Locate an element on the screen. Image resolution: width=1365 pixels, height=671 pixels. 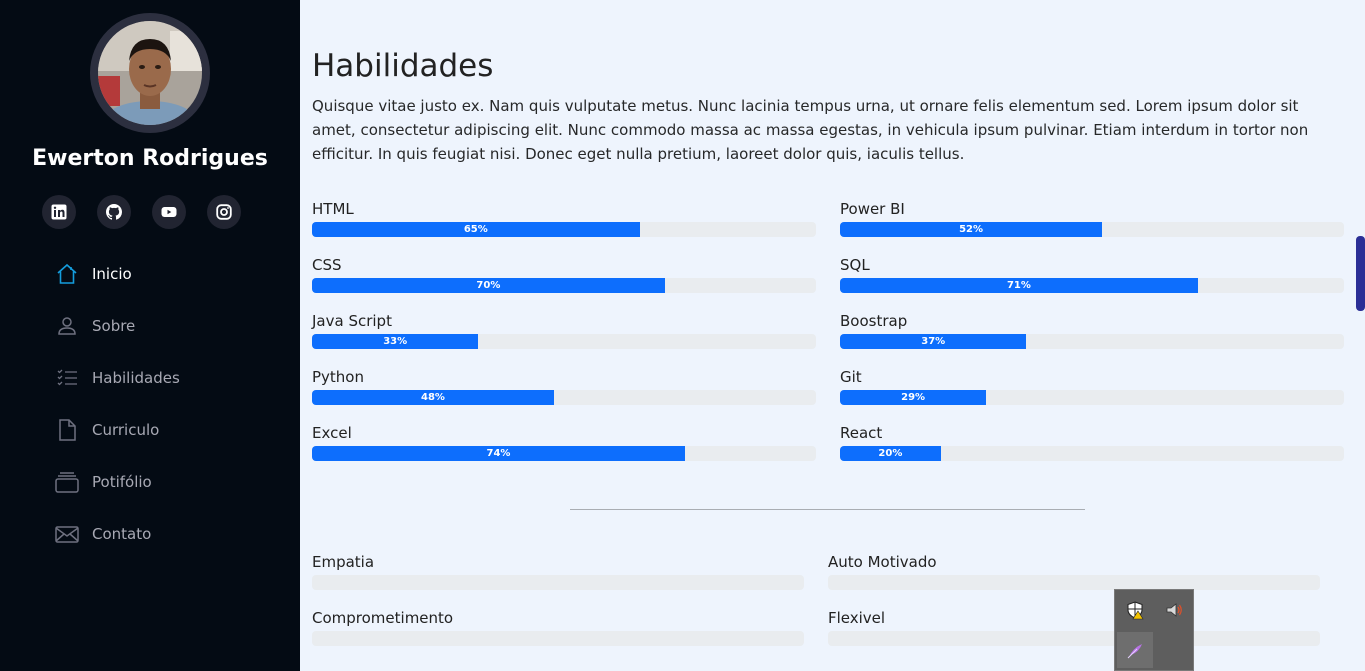
skill-item: Git 29% is located at coordinates (1092, 386).